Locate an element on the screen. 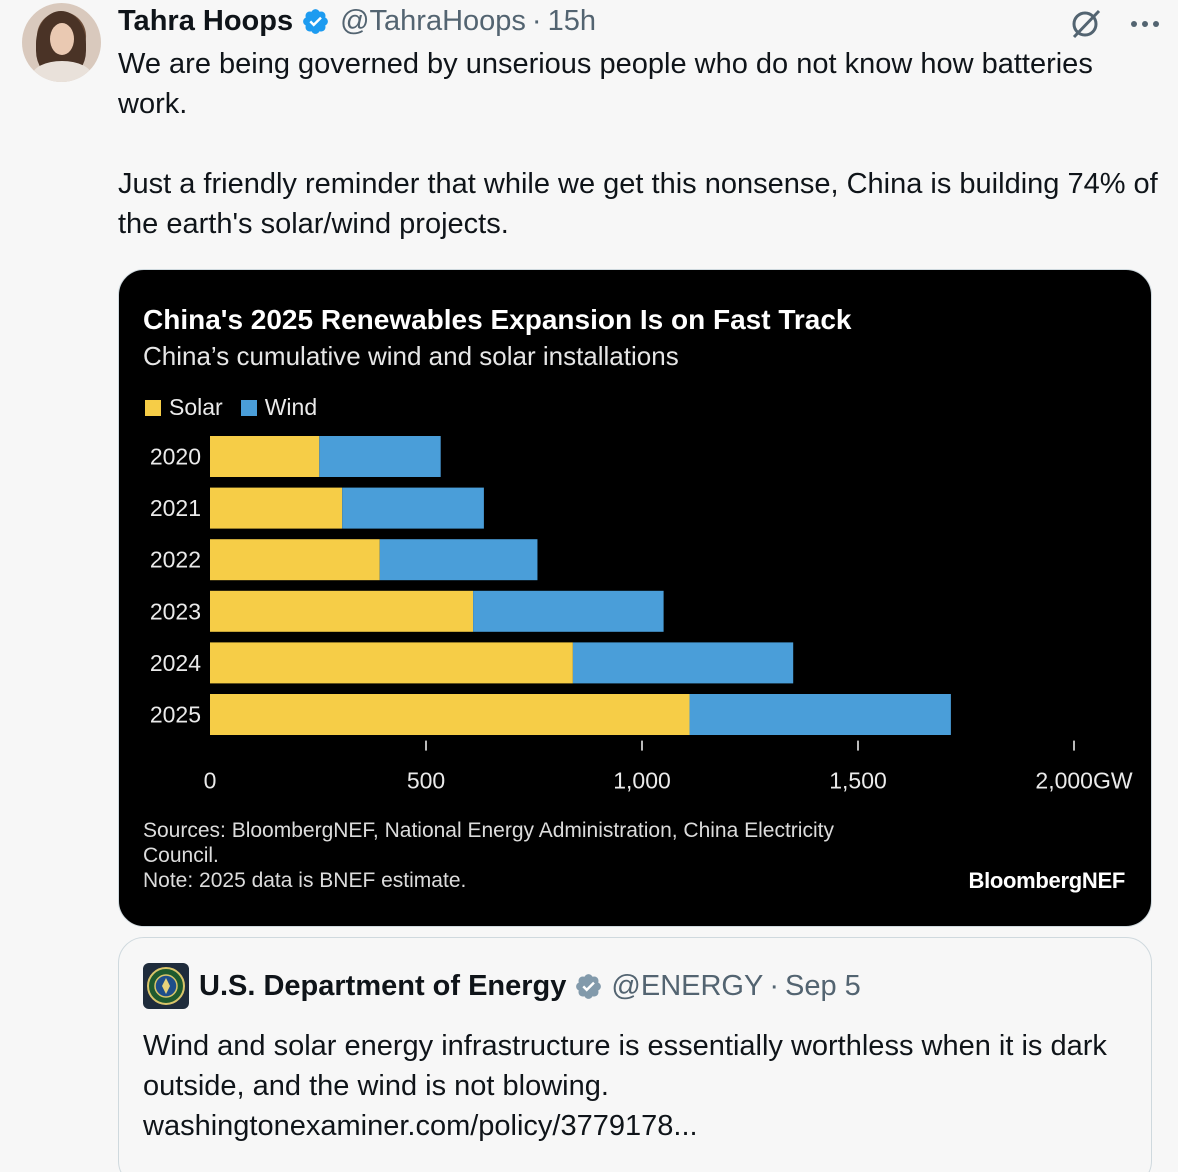 The width and height of the screenshot is (1178, 1172). bloombergnef-logo: BloombergNEF is located at coordinates (1046, 880).